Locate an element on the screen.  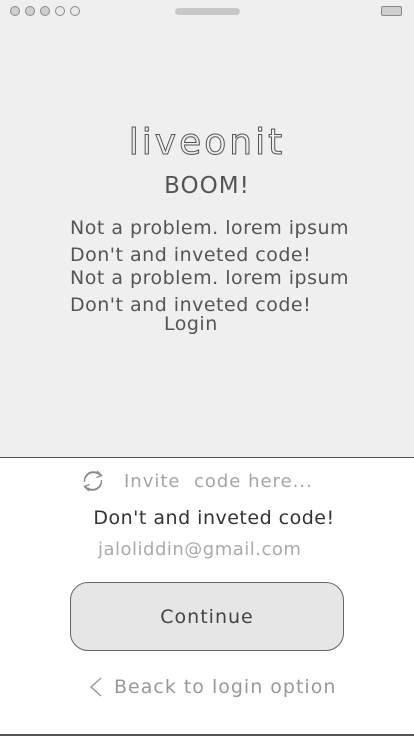
signal-dots-icon is located at coordinates (45, 11).